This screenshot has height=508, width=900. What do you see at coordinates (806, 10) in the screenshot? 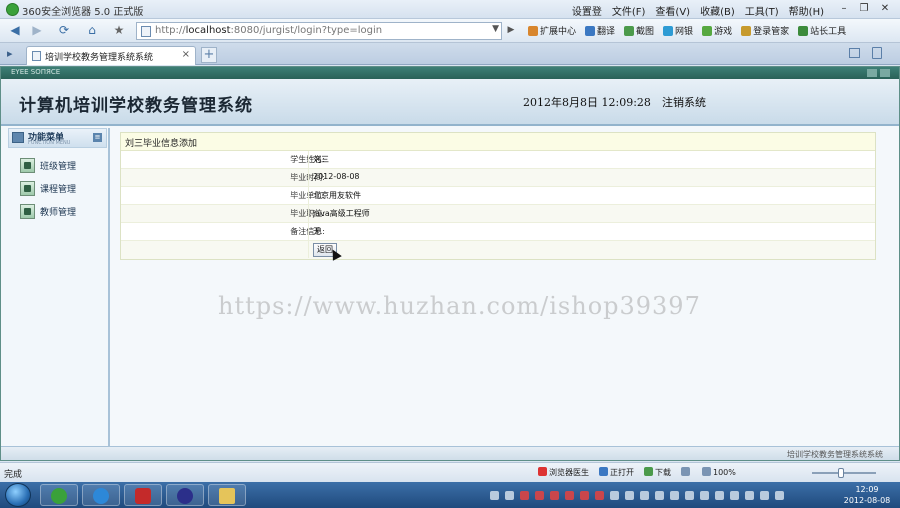
I see `menu-help: 帮助(H)` at bounding box center [806, 10].